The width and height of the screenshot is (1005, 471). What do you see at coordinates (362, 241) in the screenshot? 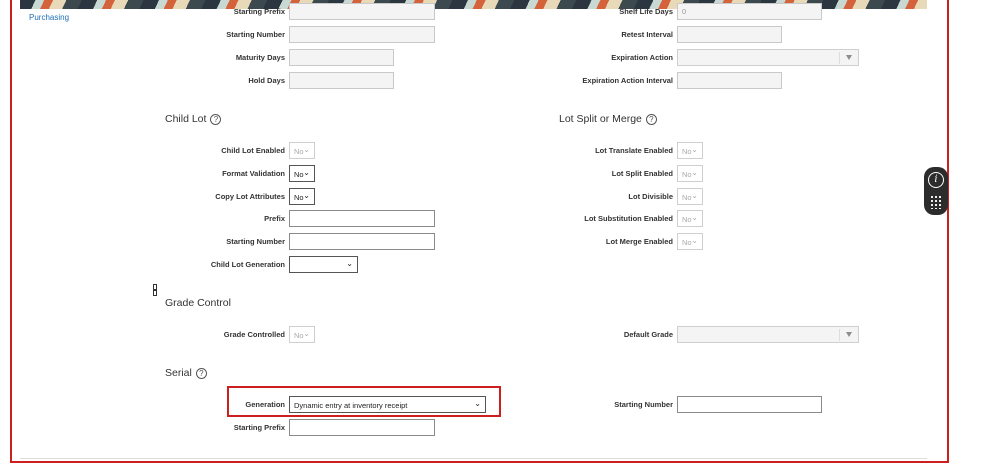
I see `child-lot-starting-number-input` at bounding box center [362, 241].